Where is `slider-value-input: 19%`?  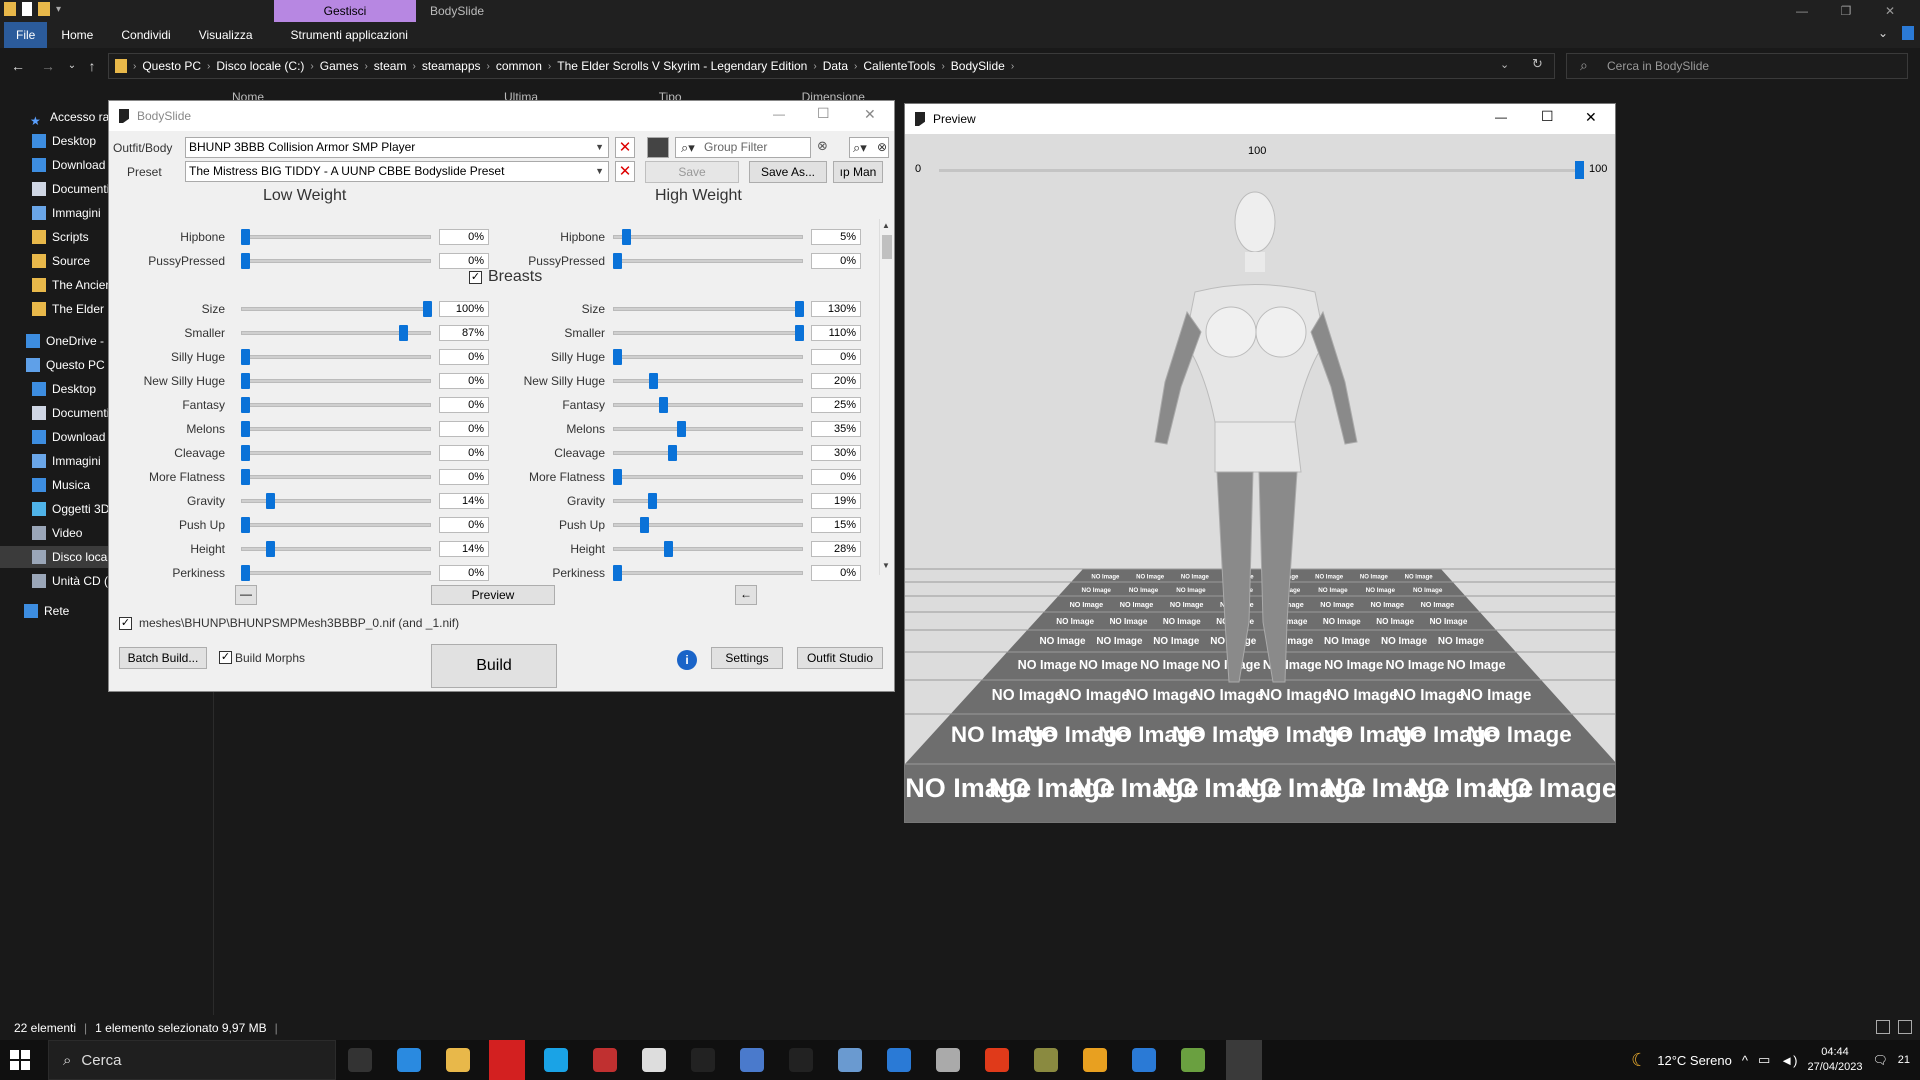 slider-value-input: 19% is located at coordinates (836, 501).